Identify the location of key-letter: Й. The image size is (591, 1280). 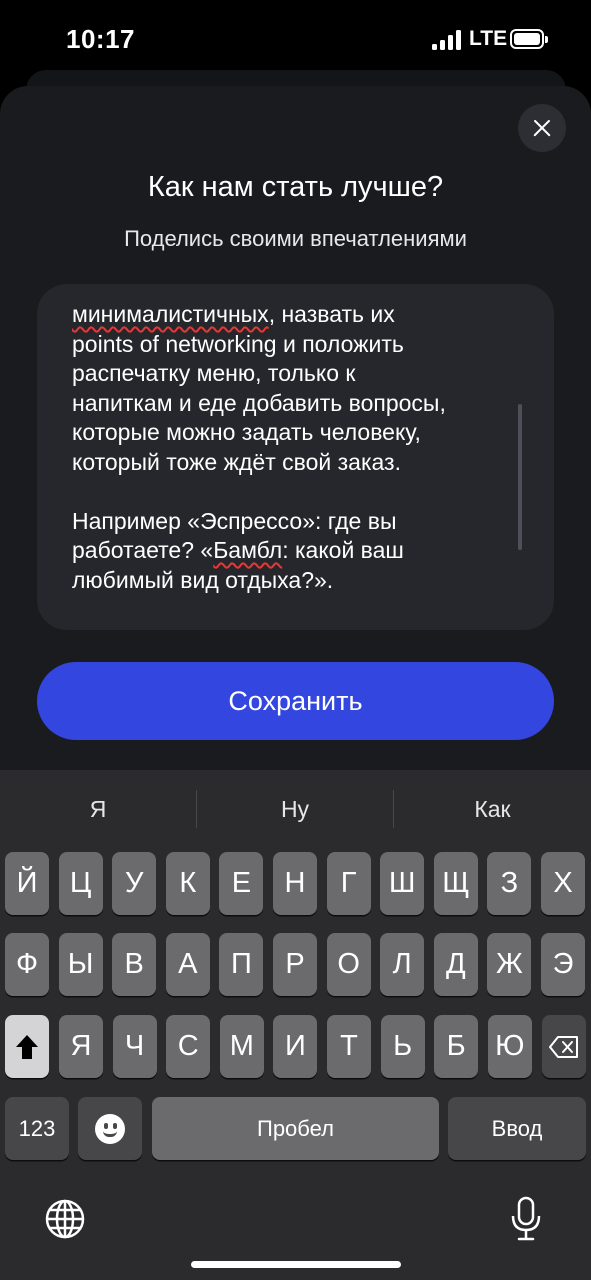
(27, 883).